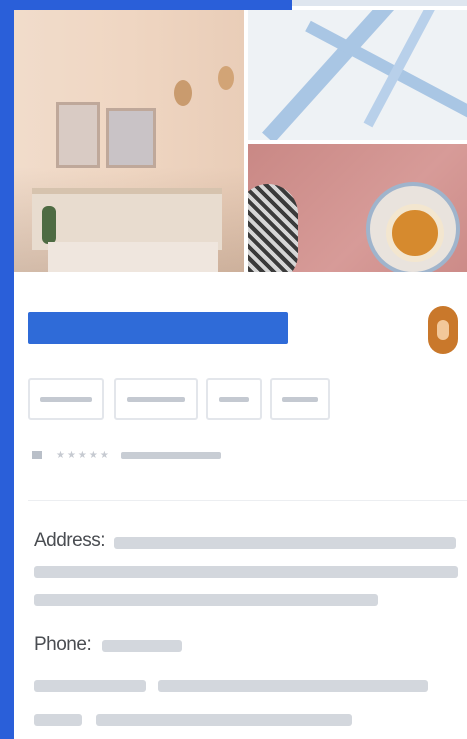  I want to click on photo-coffee, so click(357, 208).